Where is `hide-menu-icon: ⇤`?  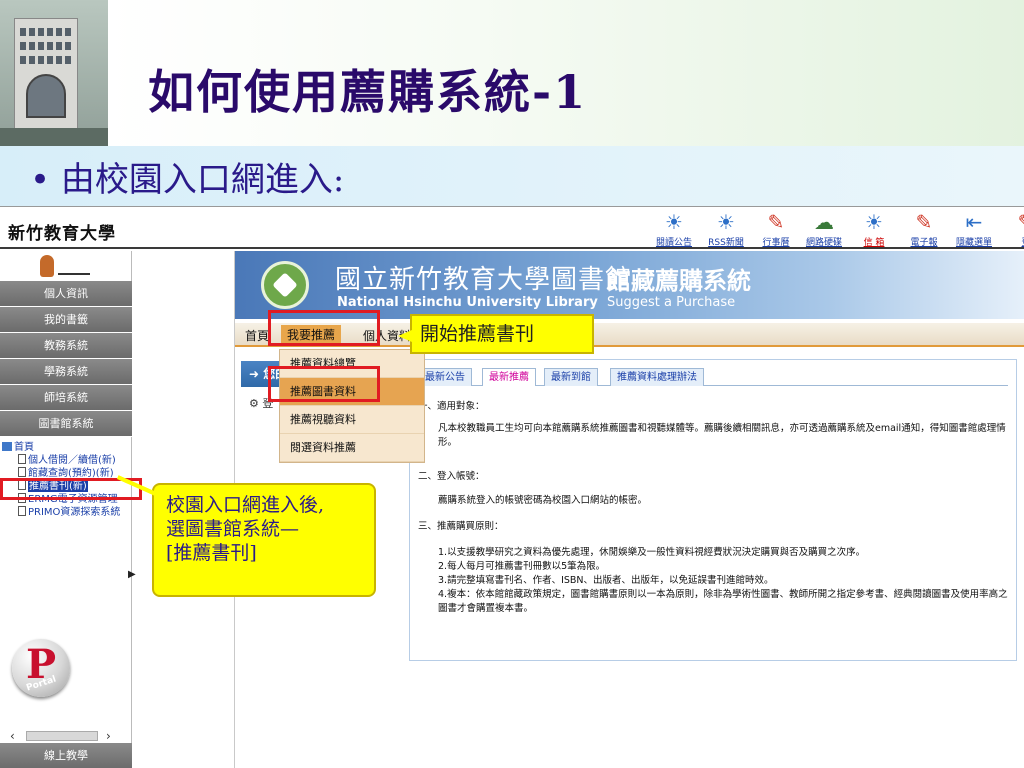
hide-menu-icon: ⇤ is located at coordinates (974, 222).